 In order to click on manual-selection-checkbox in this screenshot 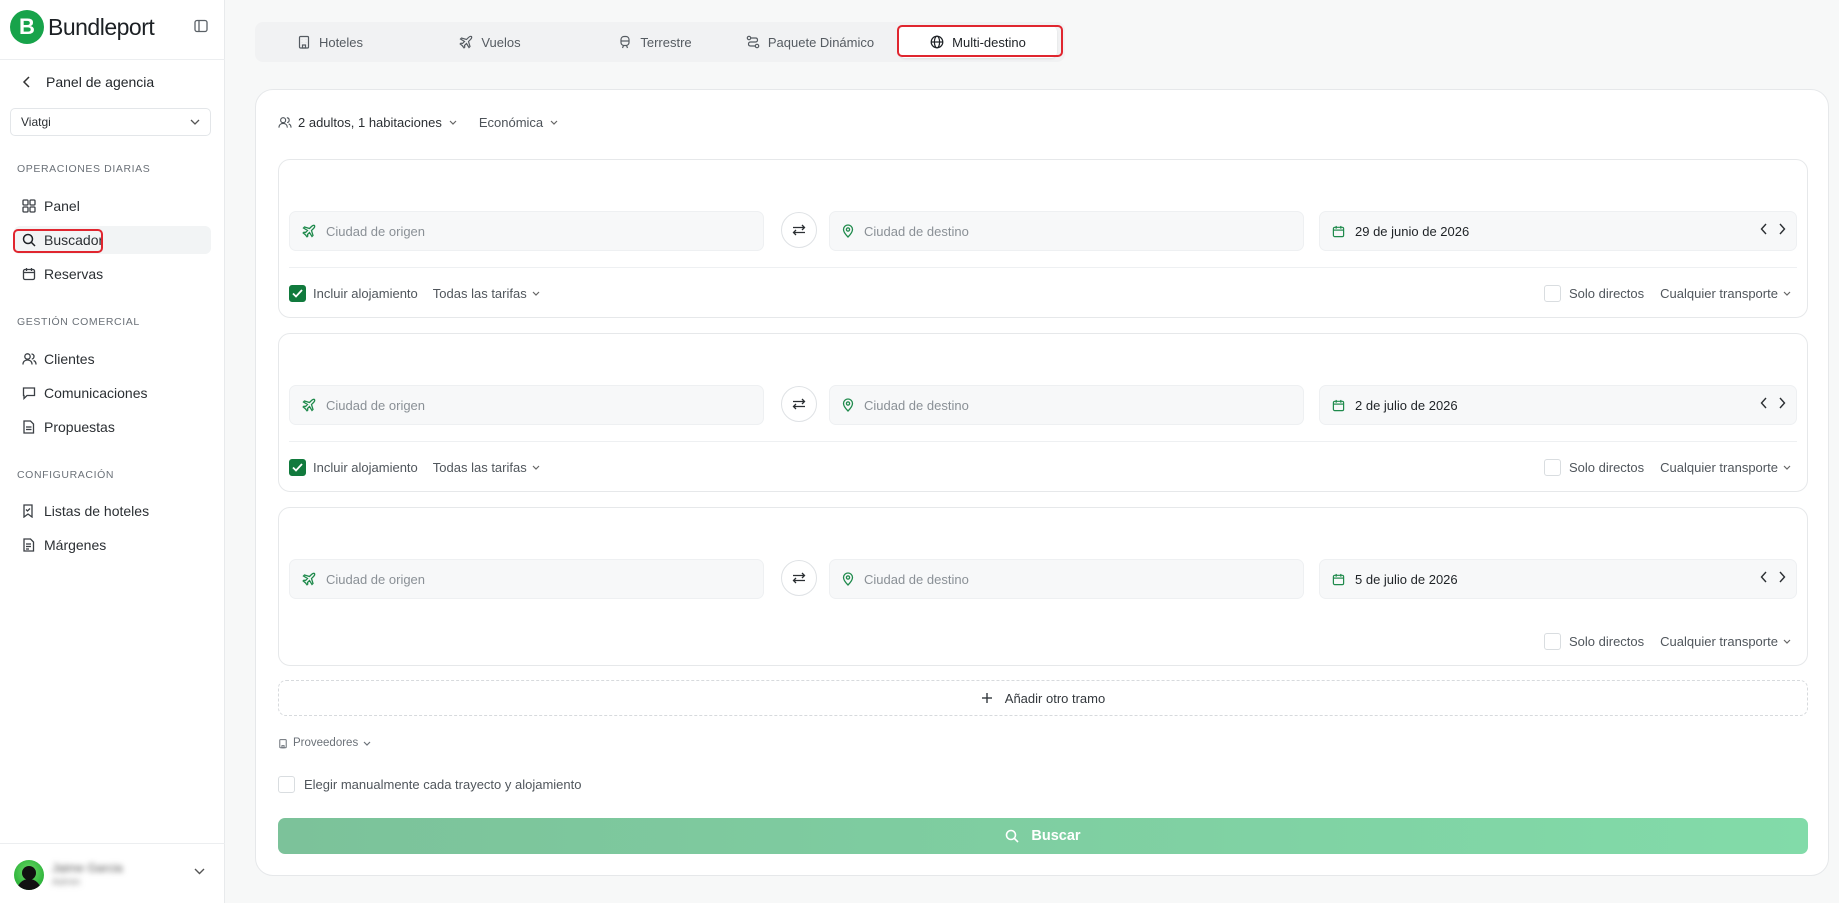, I will do `click(286, 784)`.